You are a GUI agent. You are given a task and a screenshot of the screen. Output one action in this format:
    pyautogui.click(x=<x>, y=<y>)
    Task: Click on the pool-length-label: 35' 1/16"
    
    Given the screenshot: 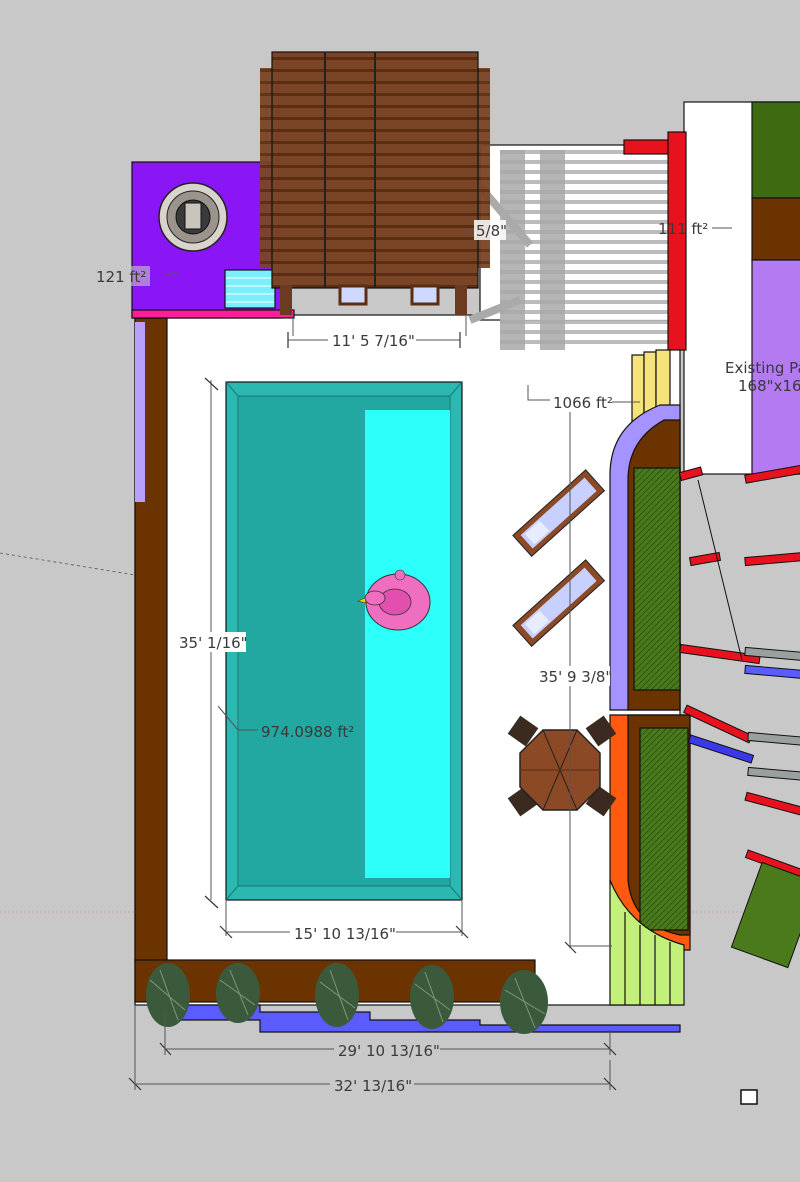 What is the action you would take?
    pyautogui.click(x=213, y=643)
    